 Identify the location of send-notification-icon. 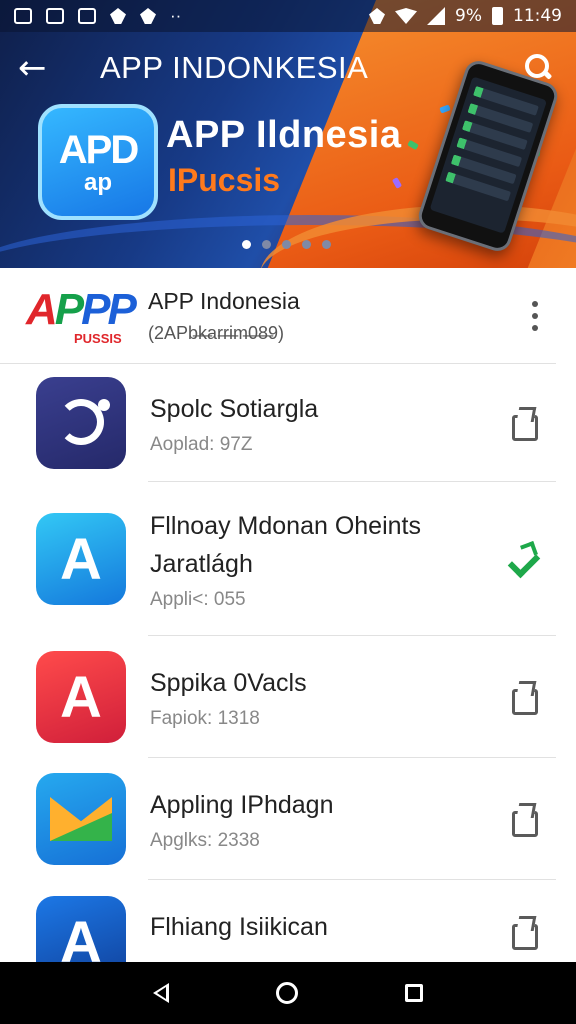
(148, 16).